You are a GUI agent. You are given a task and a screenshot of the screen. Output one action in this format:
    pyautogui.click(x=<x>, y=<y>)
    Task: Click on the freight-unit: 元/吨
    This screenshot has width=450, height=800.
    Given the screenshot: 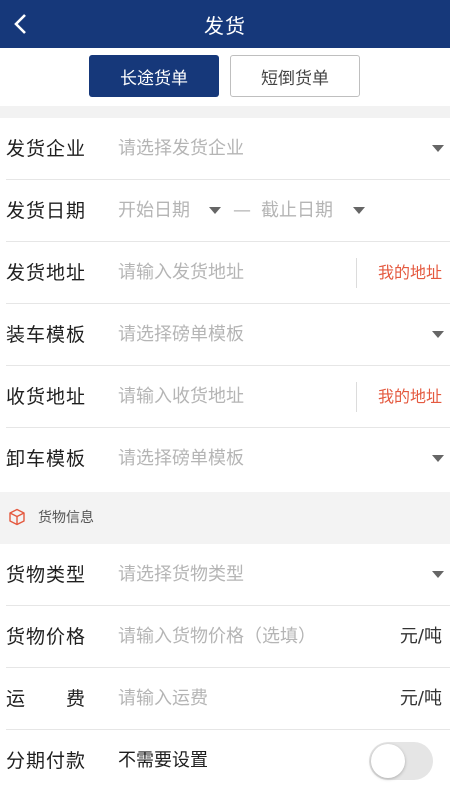 What is the action you would take?
    pyautogui.click(x=420, y=698)
    